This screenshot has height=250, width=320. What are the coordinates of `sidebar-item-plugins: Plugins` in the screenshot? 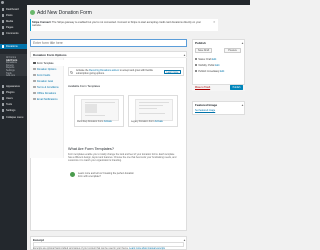 It's located at (13, 92).